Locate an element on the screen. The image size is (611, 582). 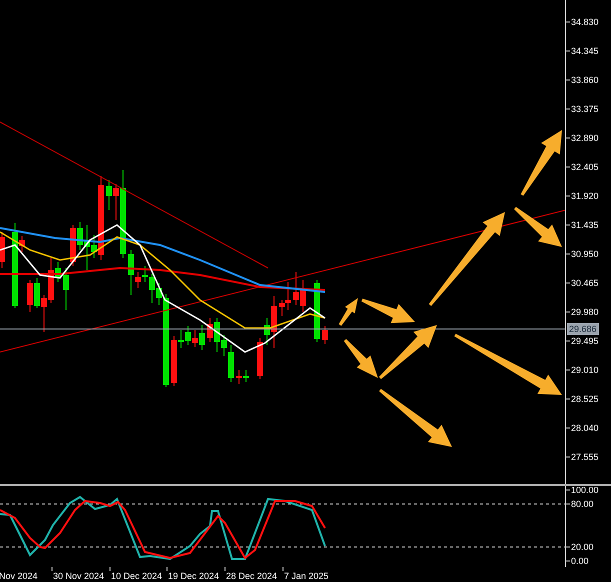
price-tick-label: 31.920 is located at coordinates (585, 196).